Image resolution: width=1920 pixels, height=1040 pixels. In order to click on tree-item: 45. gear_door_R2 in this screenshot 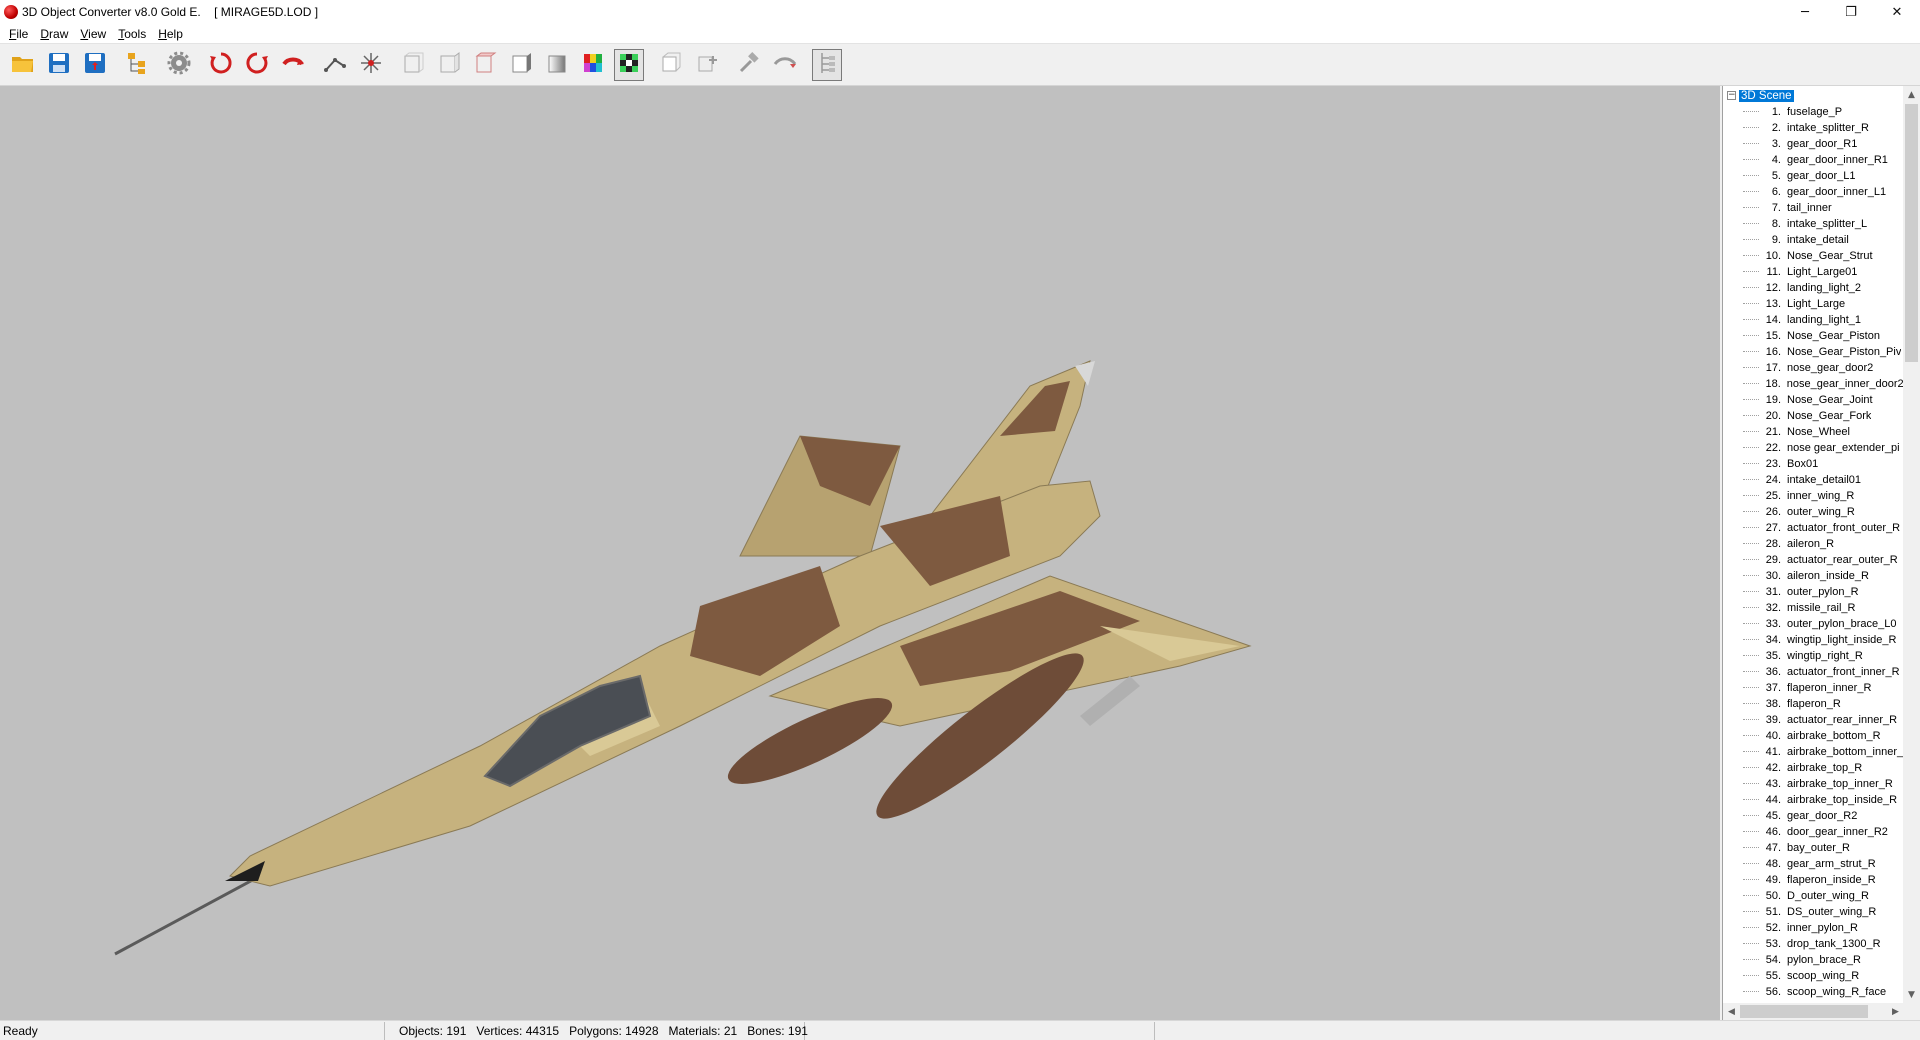, I will do `click(1813, 816)`.